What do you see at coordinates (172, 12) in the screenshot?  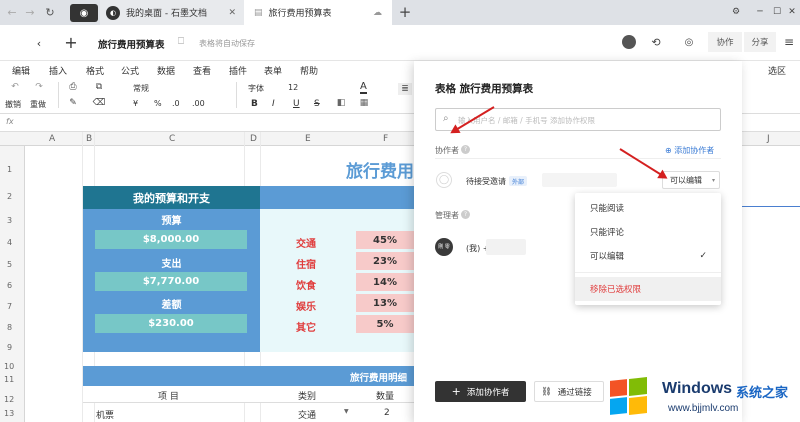 I see `tab-desktop: ◐ 我的桌面 - 石墨文档 ✕` at bounding box center [172, 12].